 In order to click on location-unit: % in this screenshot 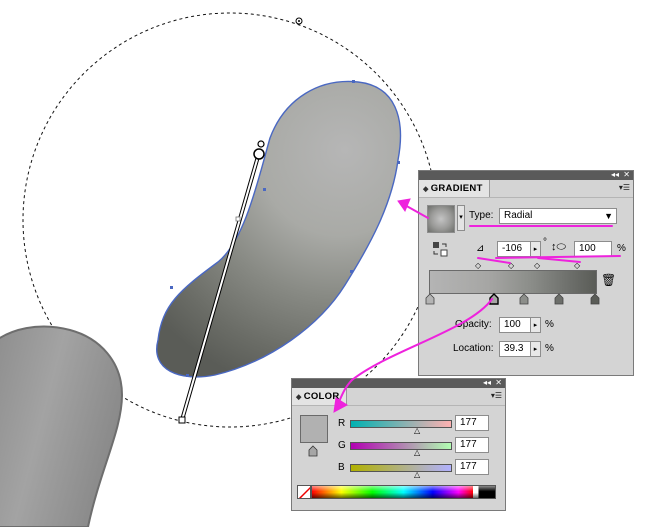, I will do `click(549, 348)`.